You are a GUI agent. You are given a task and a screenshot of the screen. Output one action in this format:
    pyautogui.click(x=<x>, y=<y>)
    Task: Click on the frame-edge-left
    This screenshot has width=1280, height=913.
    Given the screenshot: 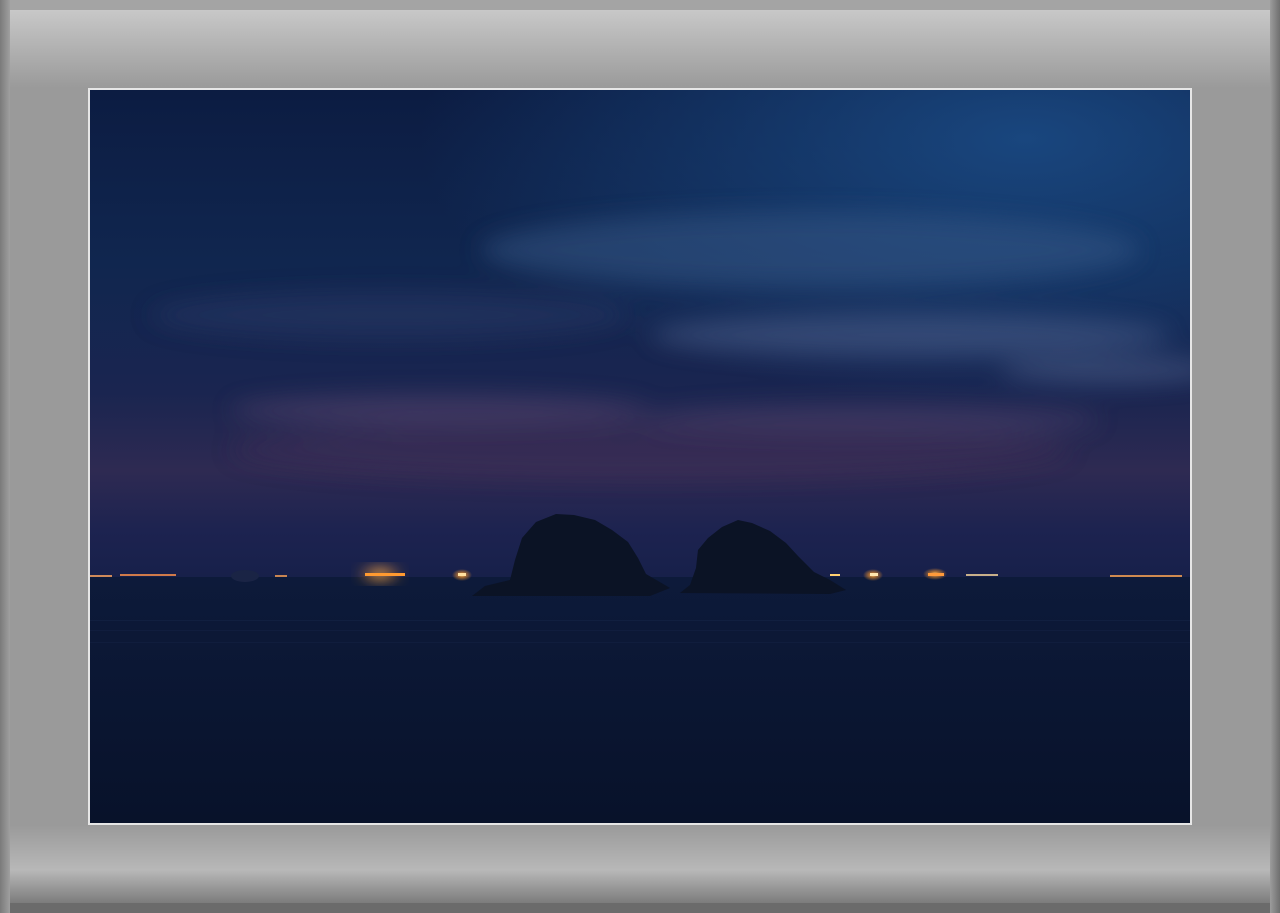 What is the action you would take?
    pyautogui.click(x=5, y=456)
    